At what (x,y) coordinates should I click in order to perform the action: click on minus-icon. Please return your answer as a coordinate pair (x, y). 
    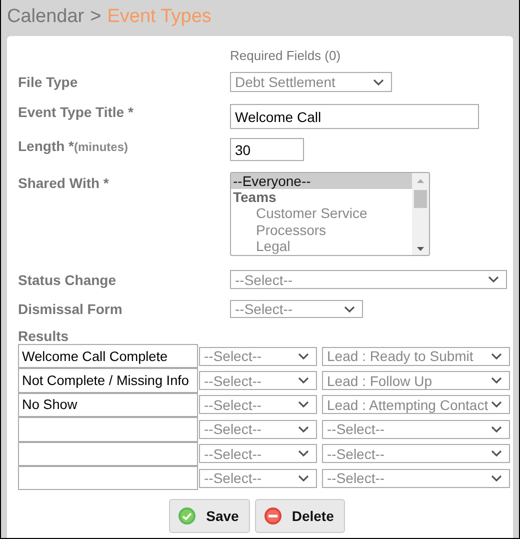
    Looking at the image, I should click on (273, 516).